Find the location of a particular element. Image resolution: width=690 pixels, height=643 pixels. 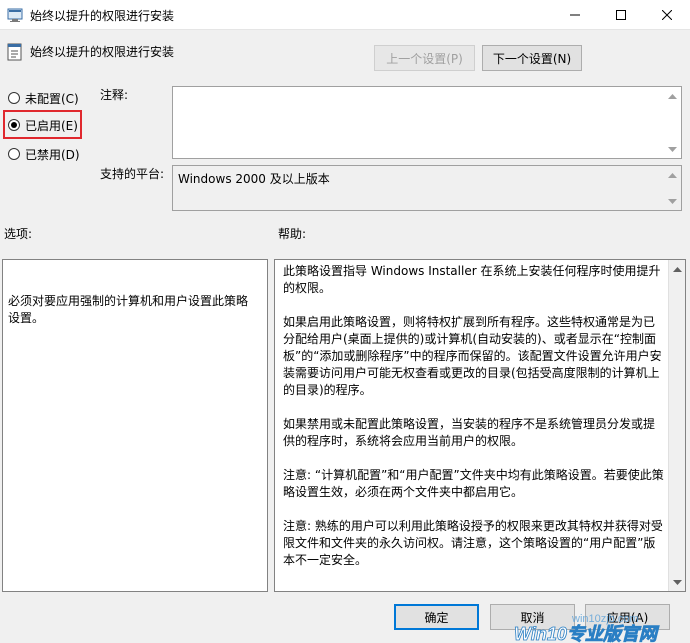

next-setting-button: 下一个设置(N) is located at coordinates (532, 58).